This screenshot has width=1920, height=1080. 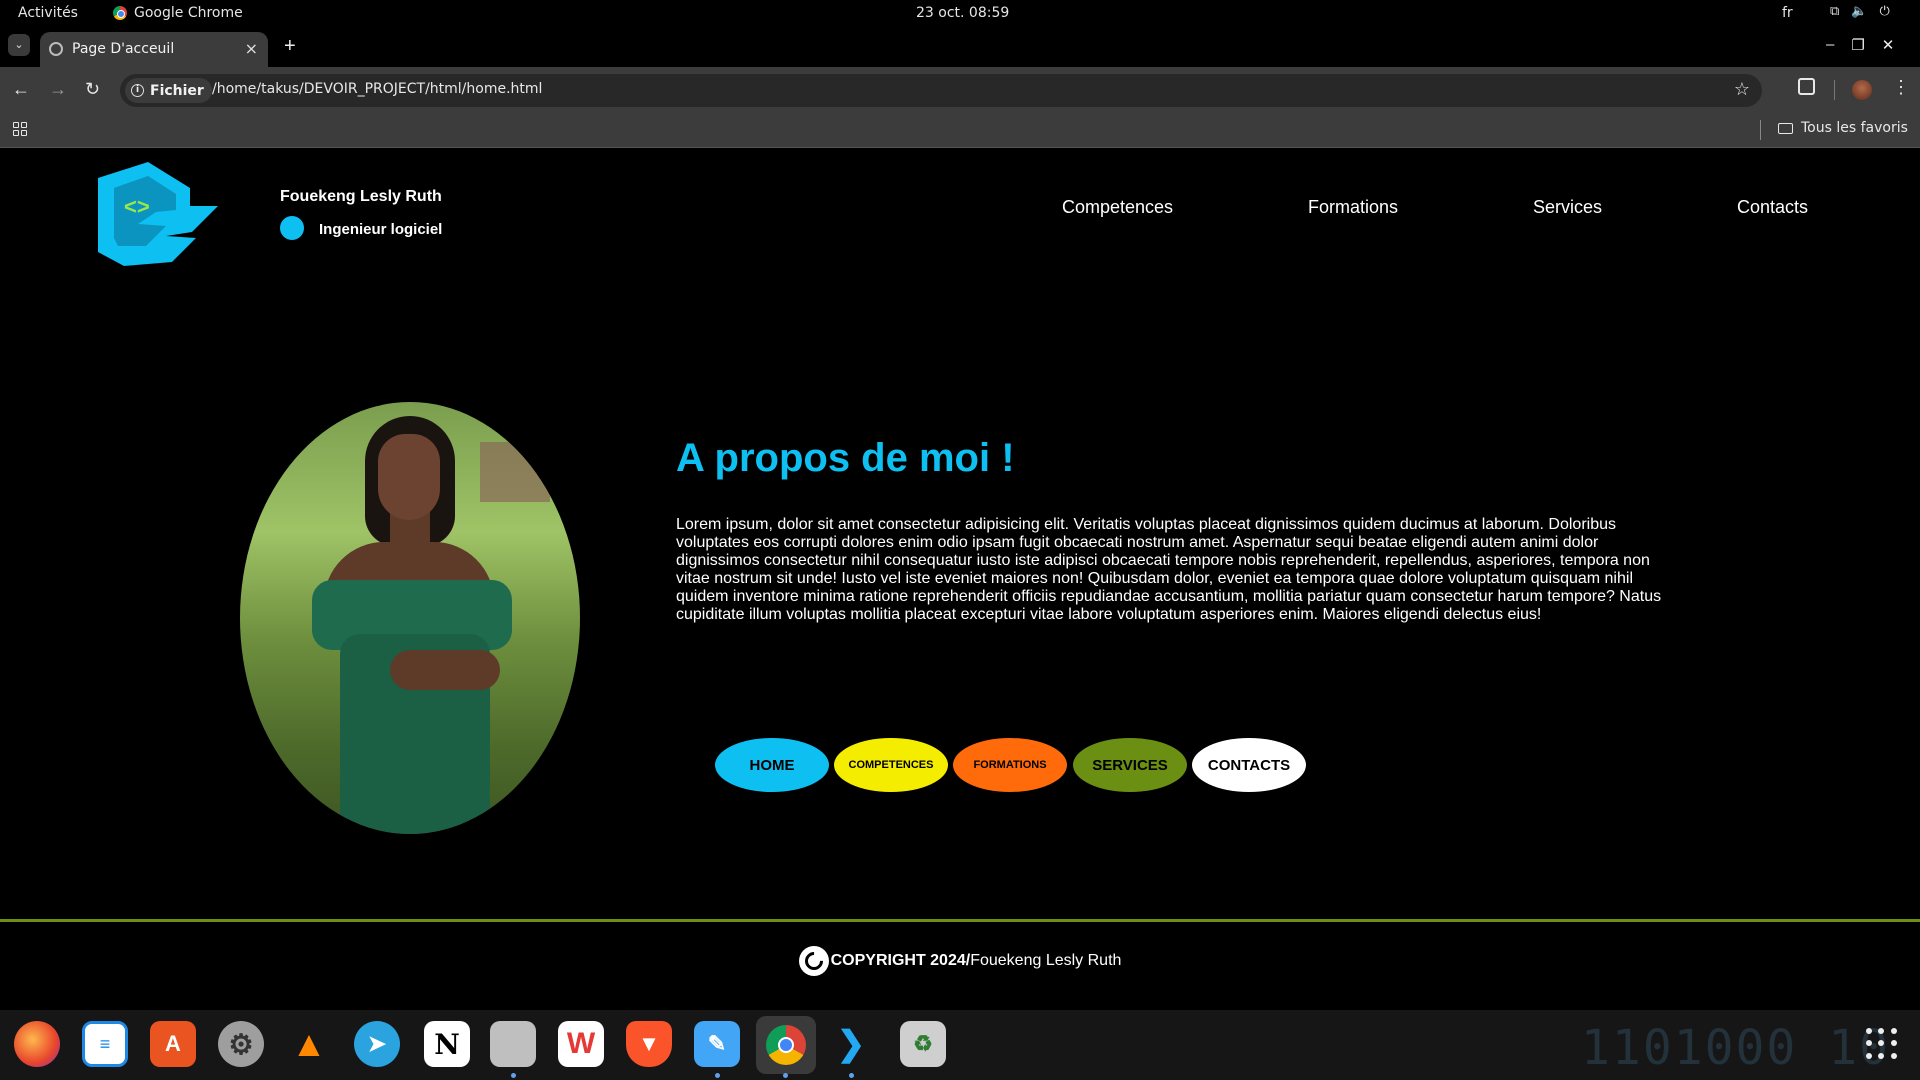 I want to click on nav-formations: Formations, so click(x=1353, y=207).